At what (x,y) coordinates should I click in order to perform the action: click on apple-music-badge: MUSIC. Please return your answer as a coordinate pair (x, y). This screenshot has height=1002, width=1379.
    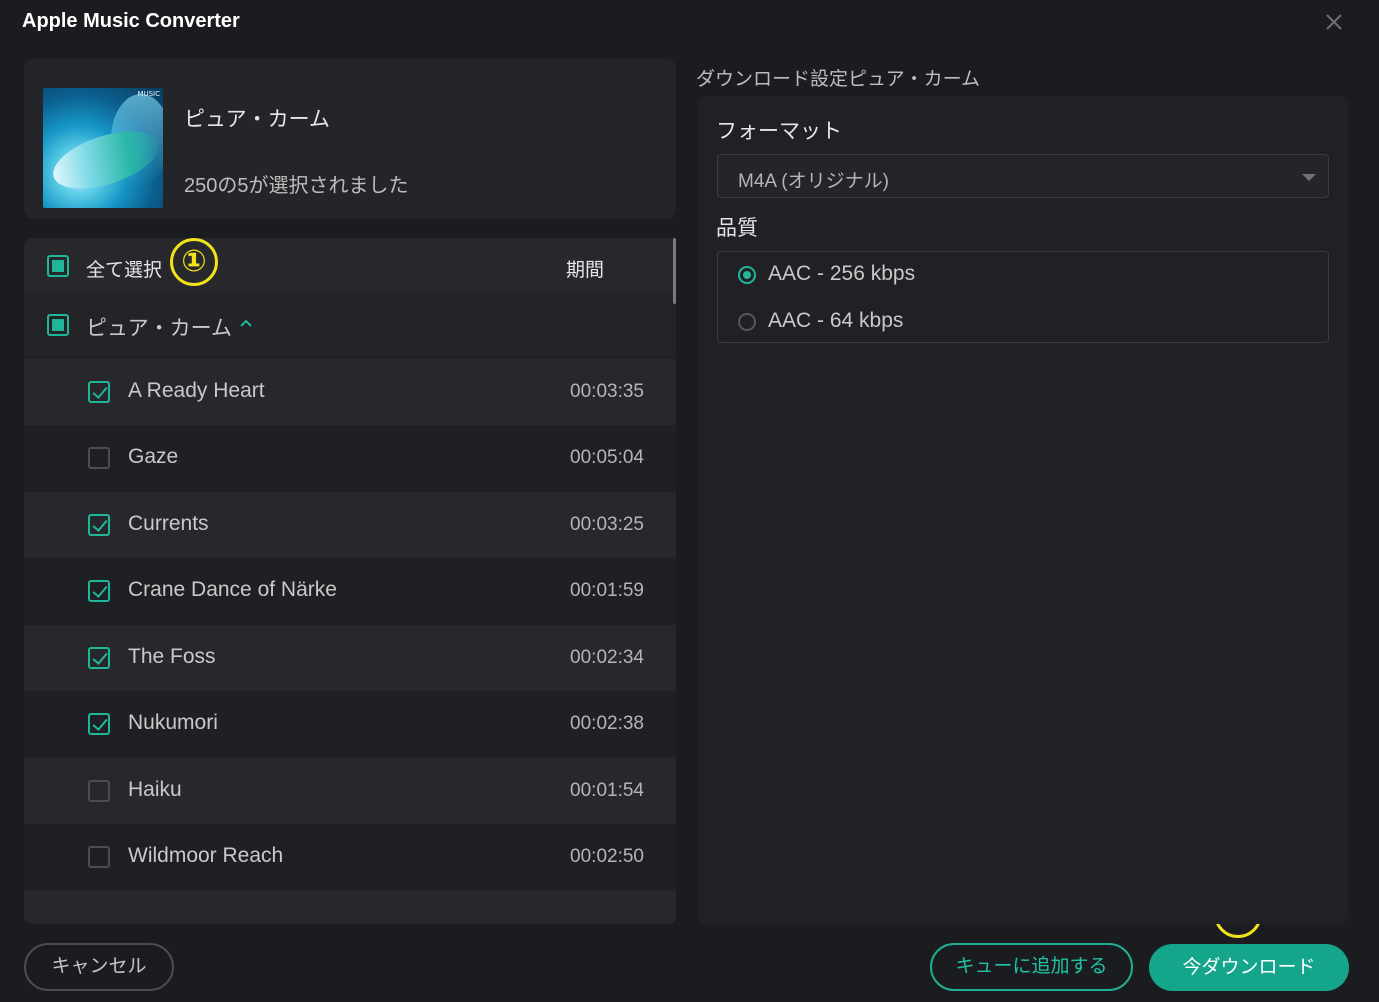
    Looking at the image, I should click on (148, 94).